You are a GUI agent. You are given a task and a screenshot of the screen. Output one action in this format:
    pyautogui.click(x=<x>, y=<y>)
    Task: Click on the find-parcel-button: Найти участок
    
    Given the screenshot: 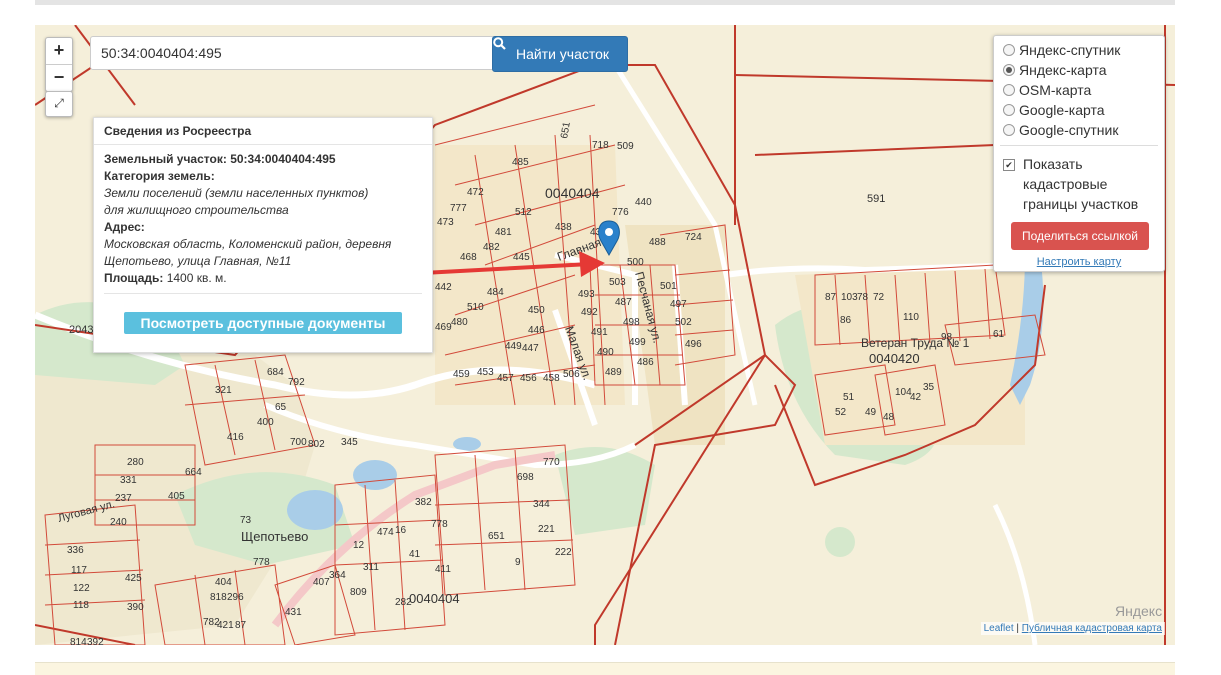 What is the action you would take?
    pyautogui.click(x=560, y=54)
    